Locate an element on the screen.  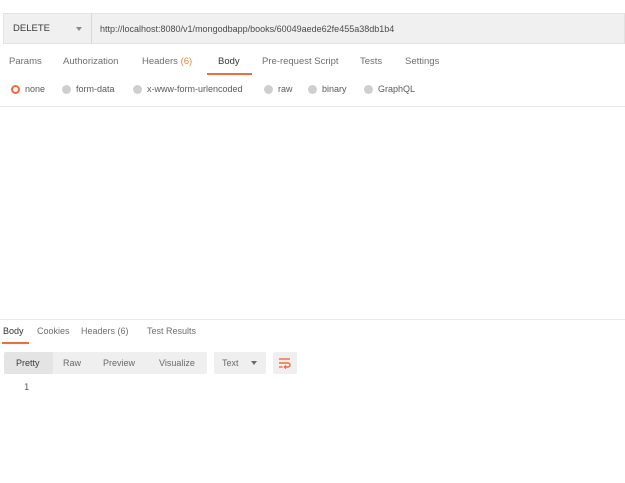
response-format-group: Pretty Raw Preview Visualize is located at coordinates (105, 363).